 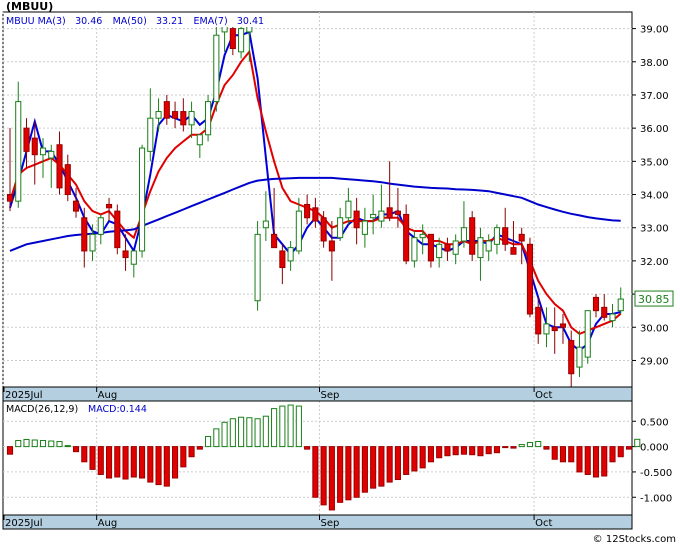 I want to click on macd-axis-label: -0.500, so click(x=656, y=473).